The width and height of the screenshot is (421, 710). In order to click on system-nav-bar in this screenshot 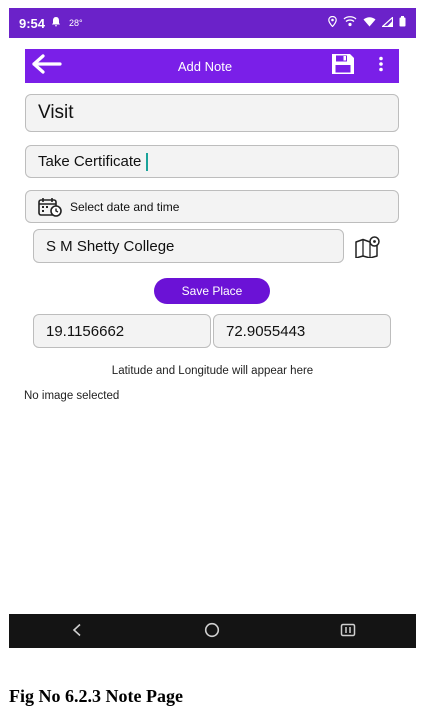, I will do `click(212, 631)`.